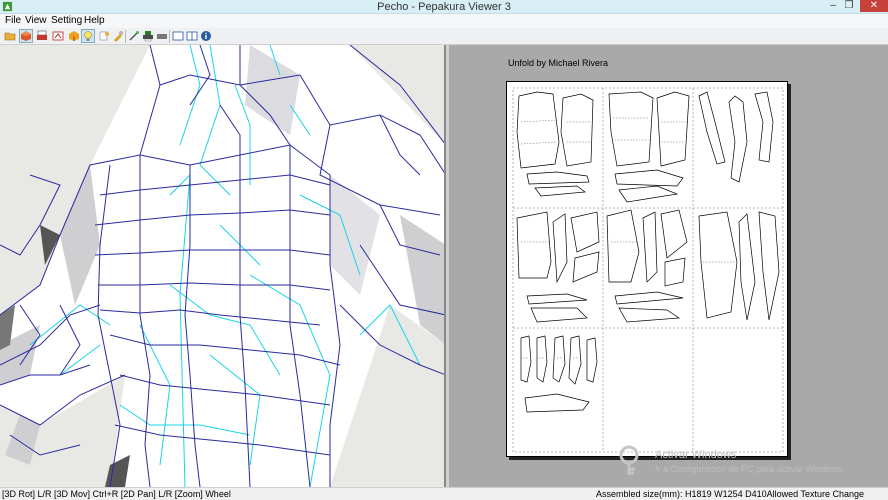 This screenshot has height=500, width=888. I want to click on menu-file: File, so click(13, 20).